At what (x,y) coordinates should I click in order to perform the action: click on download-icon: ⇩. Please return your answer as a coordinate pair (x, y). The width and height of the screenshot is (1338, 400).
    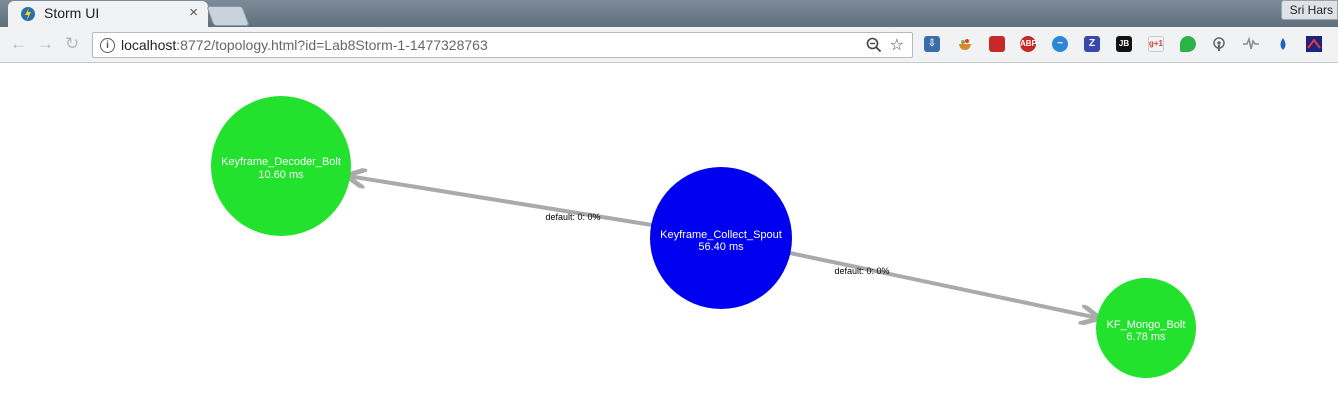
    Looking at the image, I should click on (932, 44).